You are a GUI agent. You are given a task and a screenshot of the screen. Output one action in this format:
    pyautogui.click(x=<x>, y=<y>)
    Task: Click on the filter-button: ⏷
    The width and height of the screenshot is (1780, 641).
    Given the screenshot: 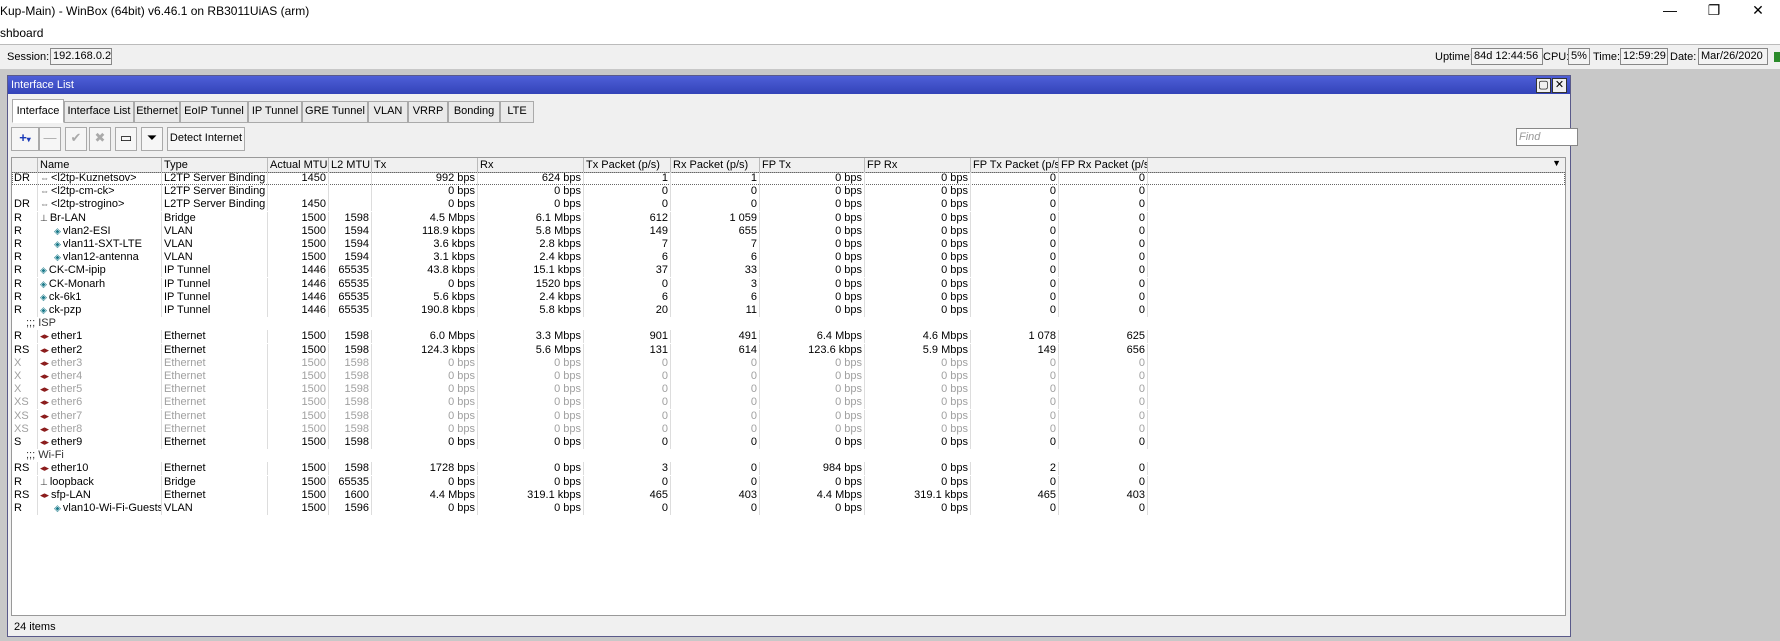 What is the action you would take?
    pyautogui.click(x=152, y=139)
    